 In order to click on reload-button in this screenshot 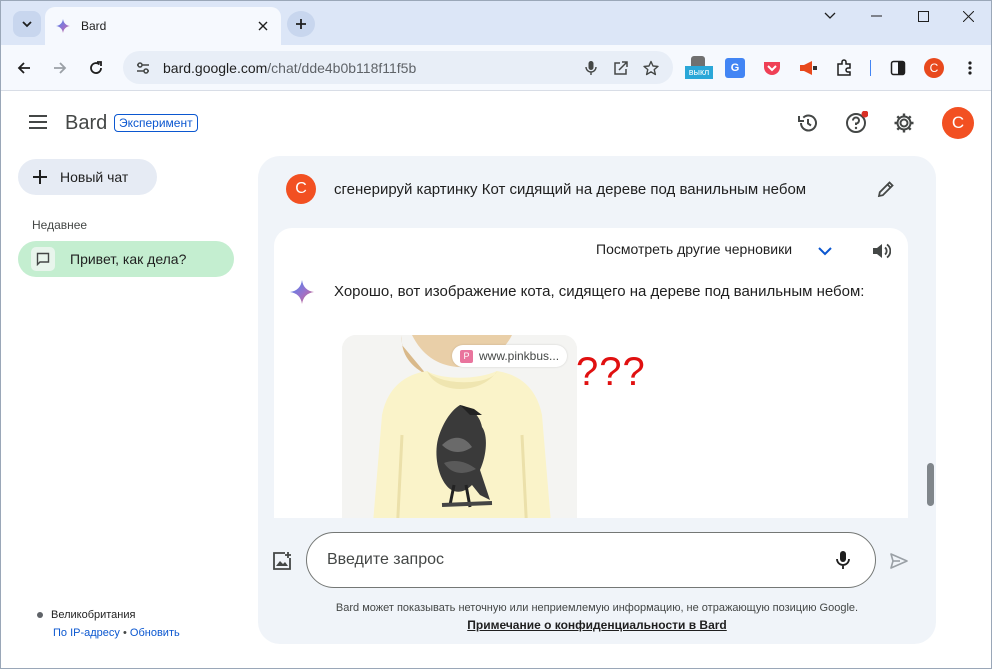, I will do `click(96, 68)`.